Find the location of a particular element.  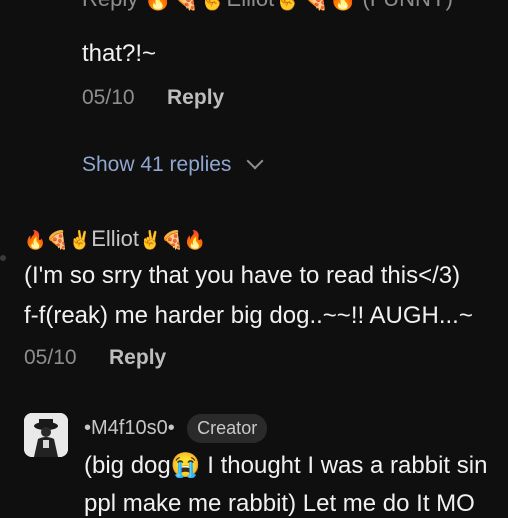

commenter-username: Elliot is located at coordinates (115, 238).